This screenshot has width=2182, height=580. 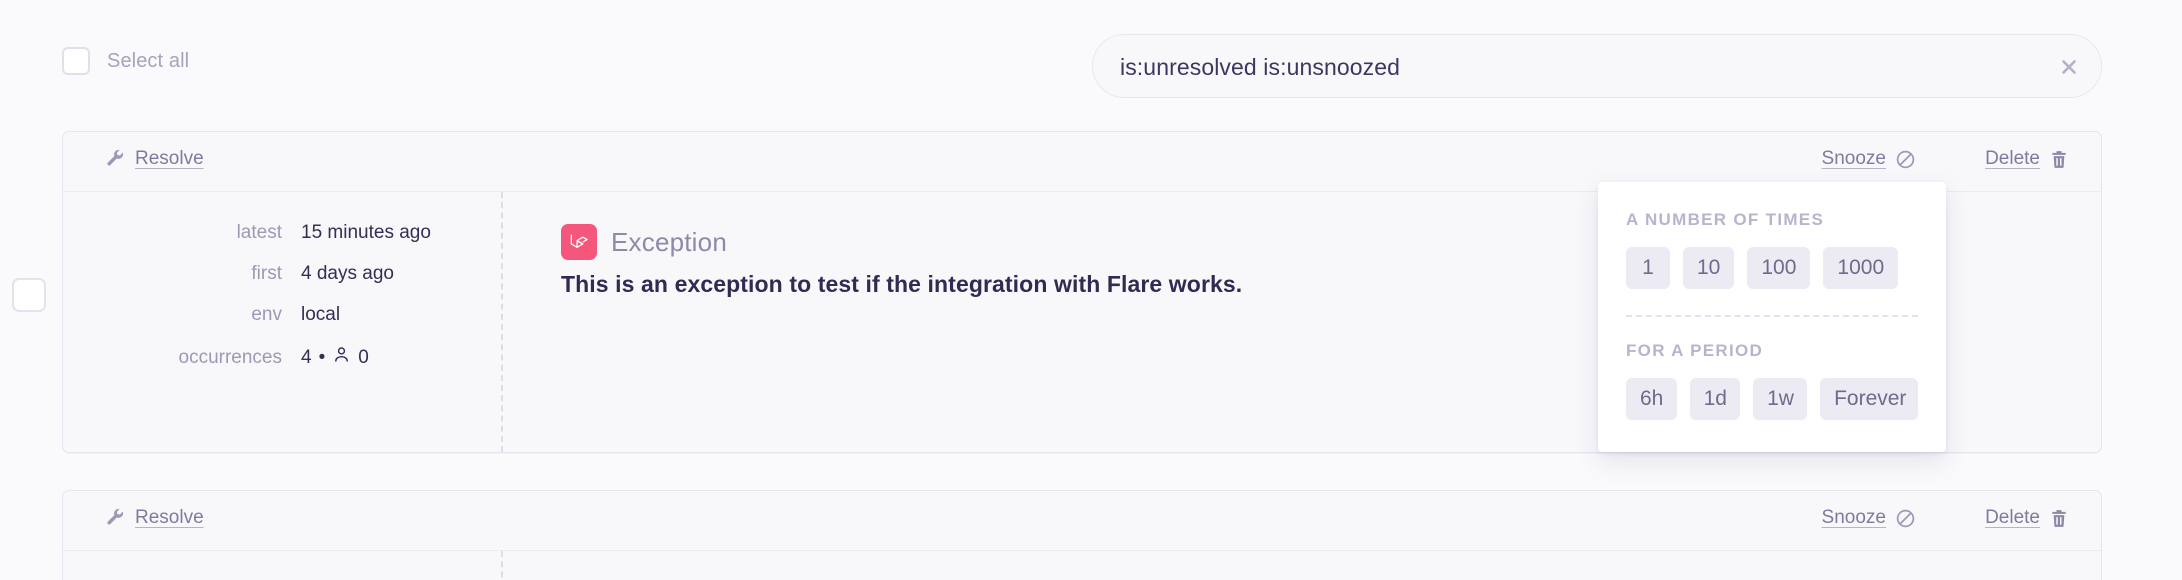 I want to click on occurrences-value: 4 • 0, so click(x=335, y=357).